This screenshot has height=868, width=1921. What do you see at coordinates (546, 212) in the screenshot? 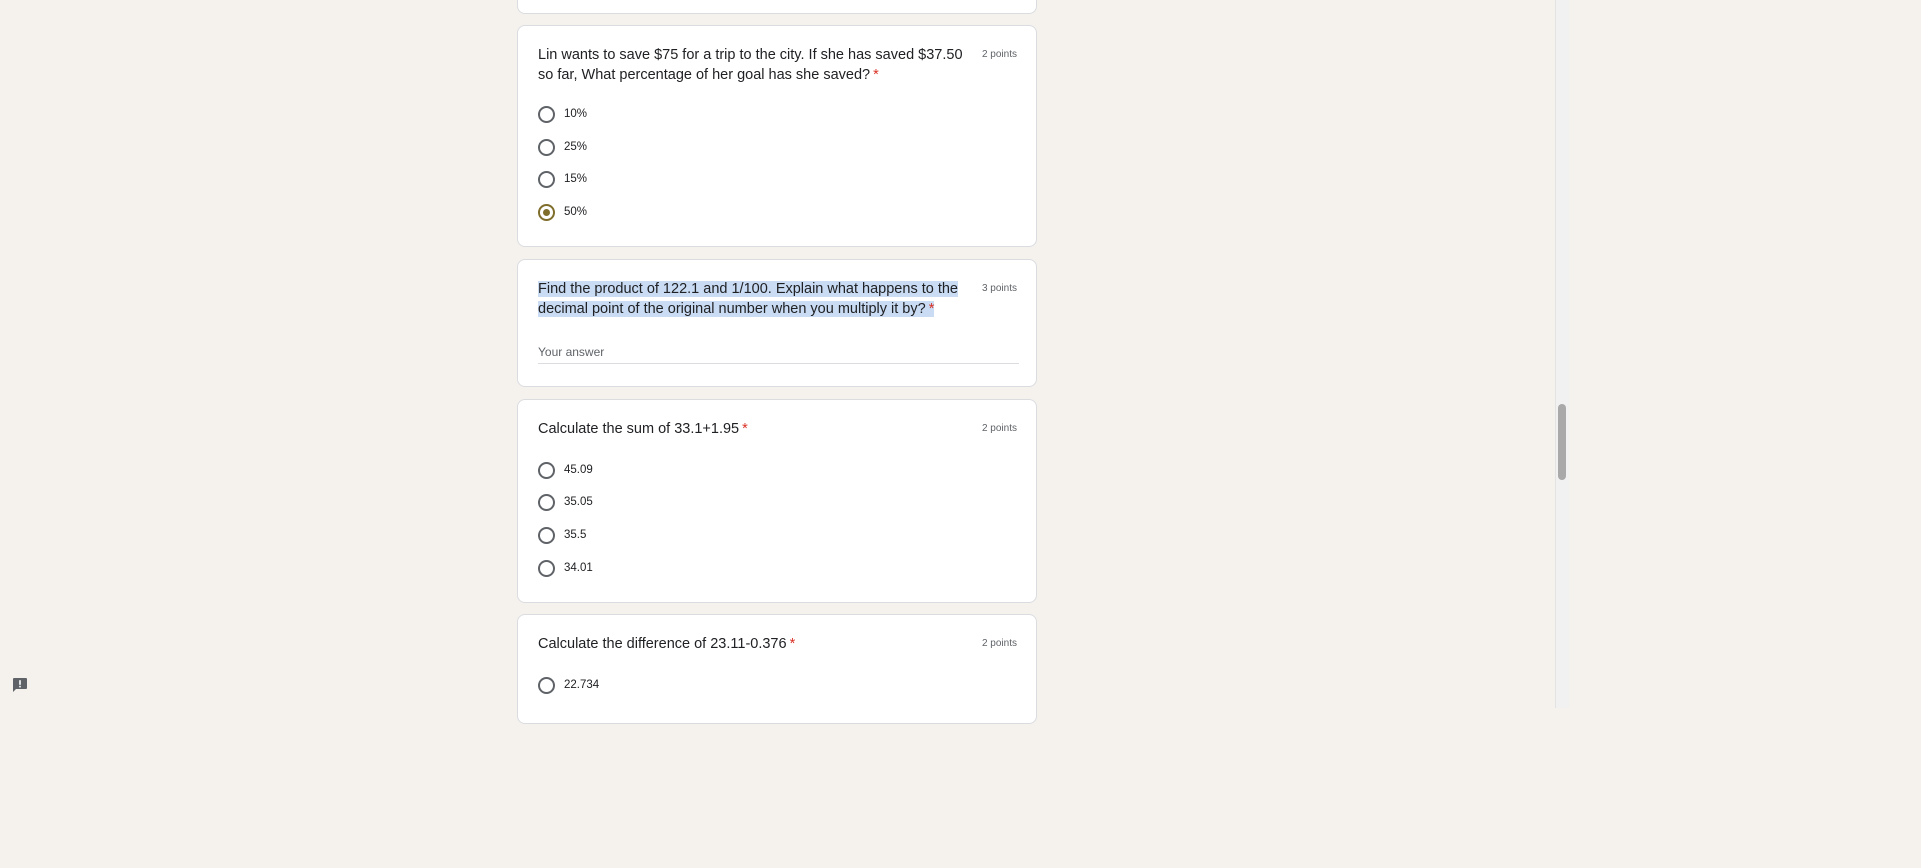
I see `radio-button-selected` at bounding box center [546, 212].